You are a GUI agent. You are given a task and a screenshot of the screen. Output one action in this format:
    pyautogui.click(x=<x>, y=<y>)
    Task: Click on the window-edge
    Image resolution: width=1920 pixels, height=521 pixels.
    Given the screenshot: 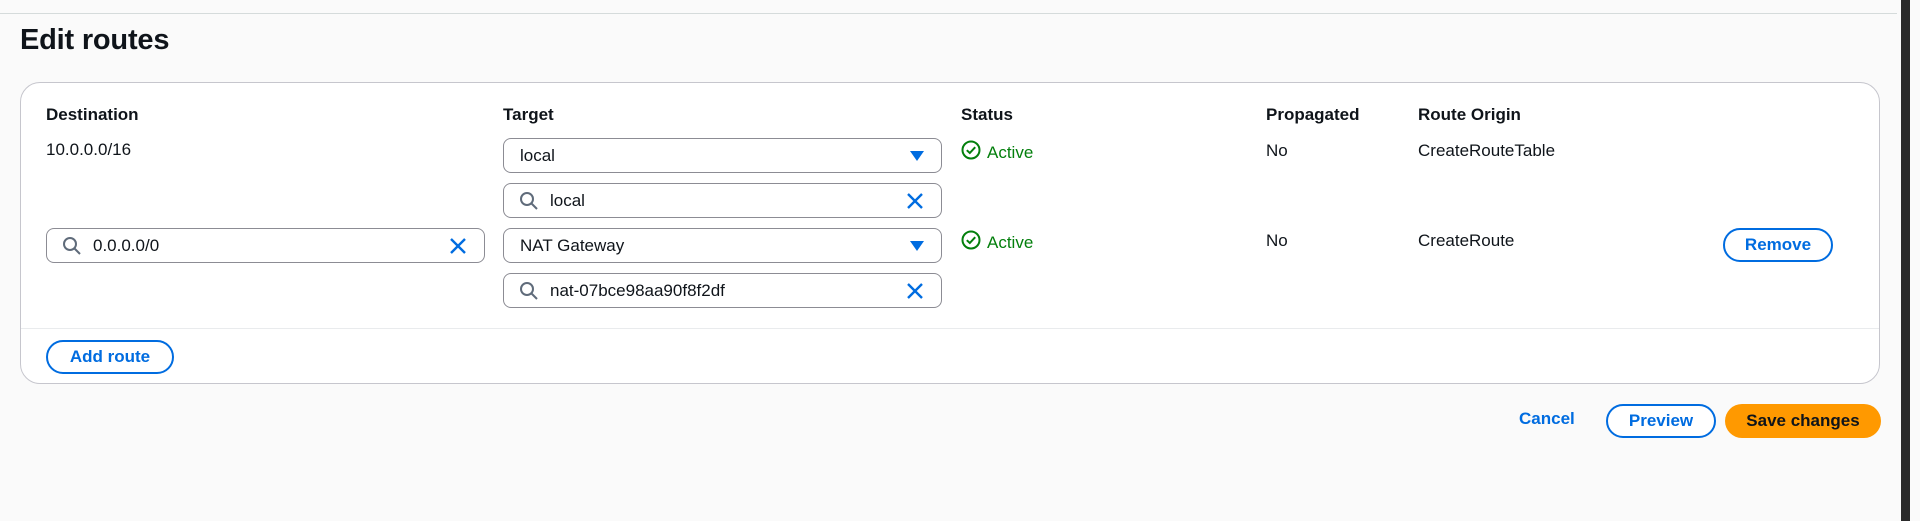 What is the action you would take?
    pyautogui.click(x=1908, y=260)
    